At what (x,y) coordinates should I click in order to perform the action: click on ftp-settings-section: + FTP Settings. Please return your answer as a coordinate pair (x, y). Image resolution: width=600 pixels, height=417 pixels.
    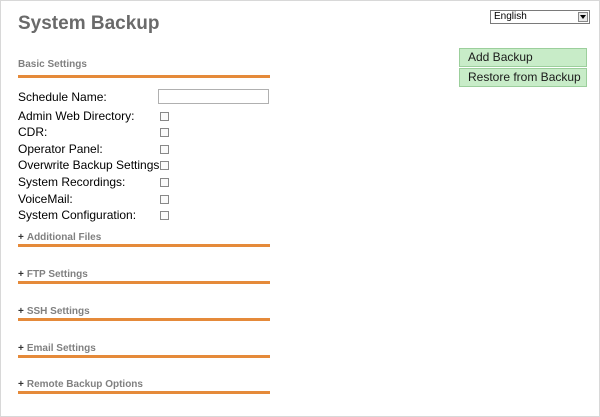
    Looking at the image, I should click on (144, 277).